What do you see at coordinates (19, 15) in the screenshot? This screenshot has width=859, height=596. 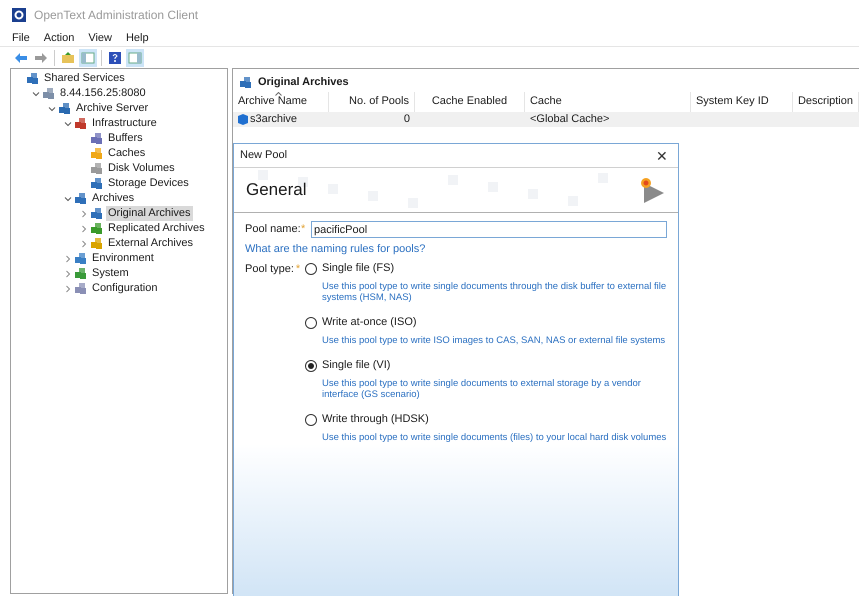 I see `app-logo-icon` at bounding box center [19, 15].